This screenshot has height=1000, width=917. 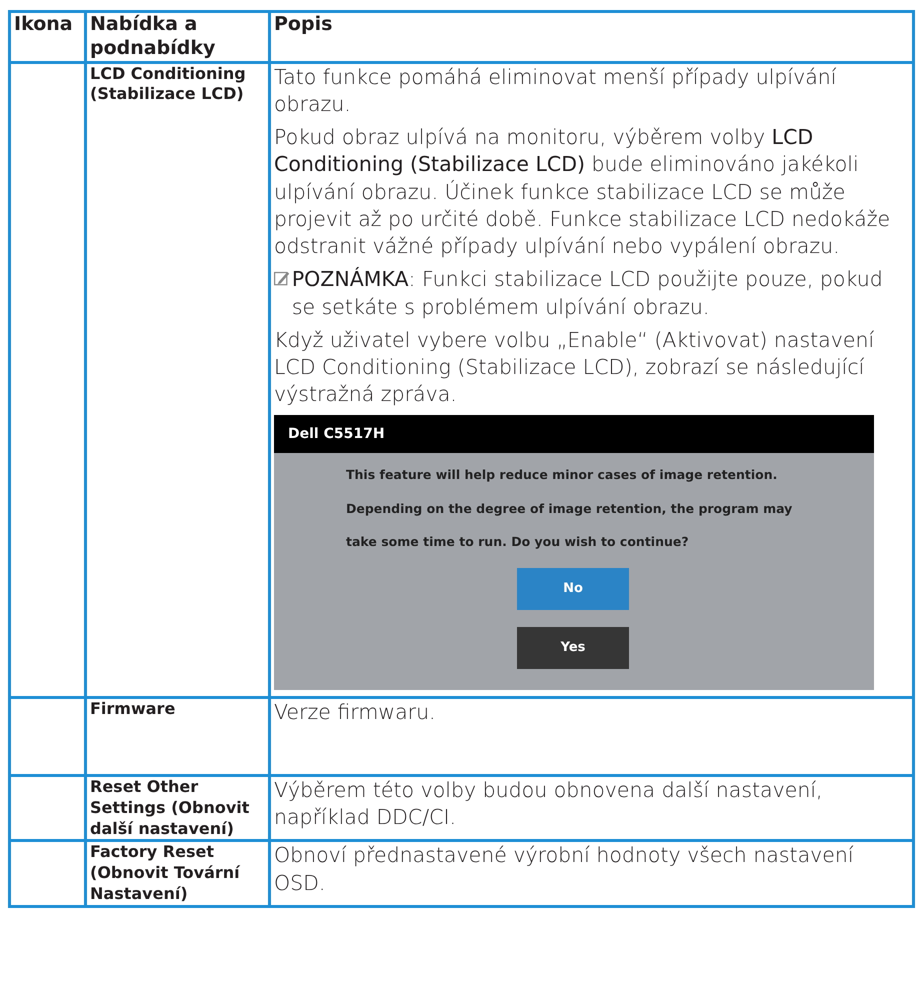 What do you see at coordinates (178, 873) in the screenshot?
I see `menu-item-name: Factory Reset (Obnovit Tovární Nastavení)` at bounding box center [178, 873].